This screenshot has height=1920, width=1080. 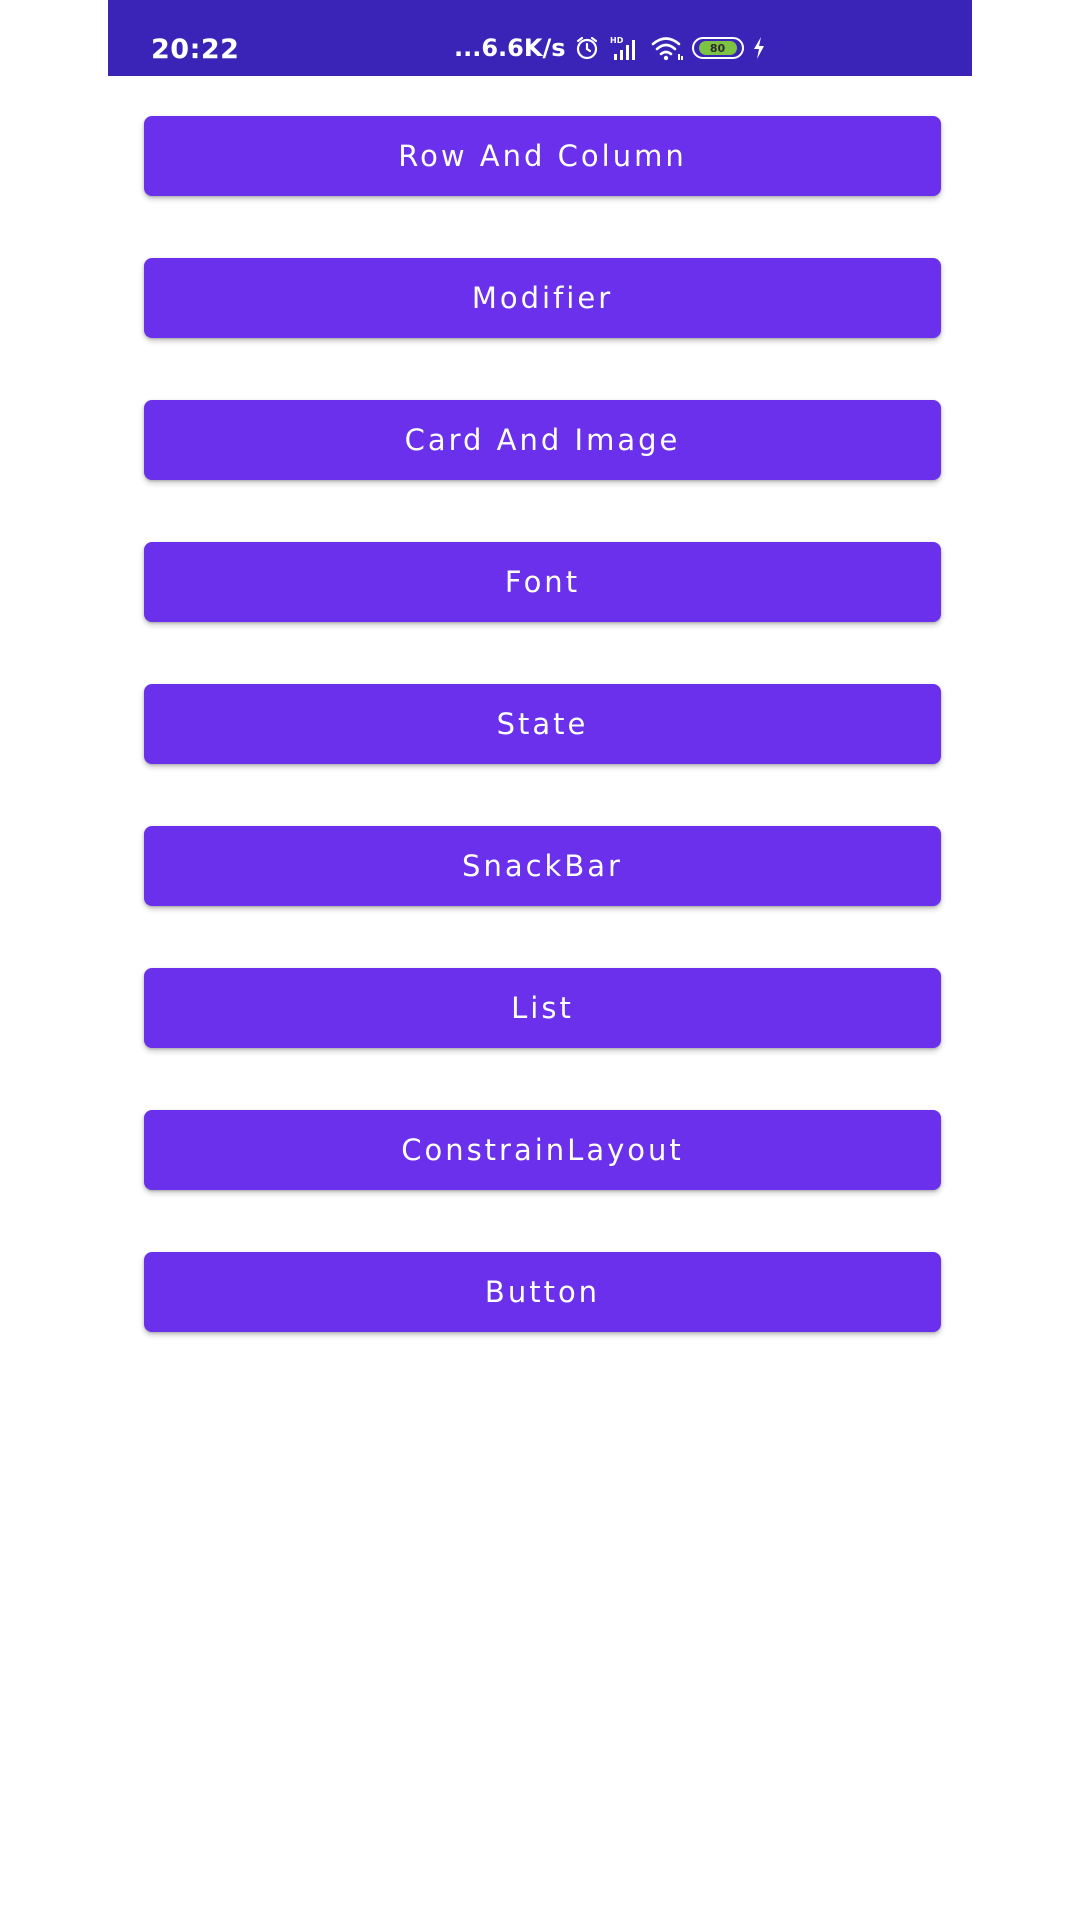 What do you see at coordinates (759, 48) in the screenshot?
I see `charging-icon` at bounding box center [759, 48].